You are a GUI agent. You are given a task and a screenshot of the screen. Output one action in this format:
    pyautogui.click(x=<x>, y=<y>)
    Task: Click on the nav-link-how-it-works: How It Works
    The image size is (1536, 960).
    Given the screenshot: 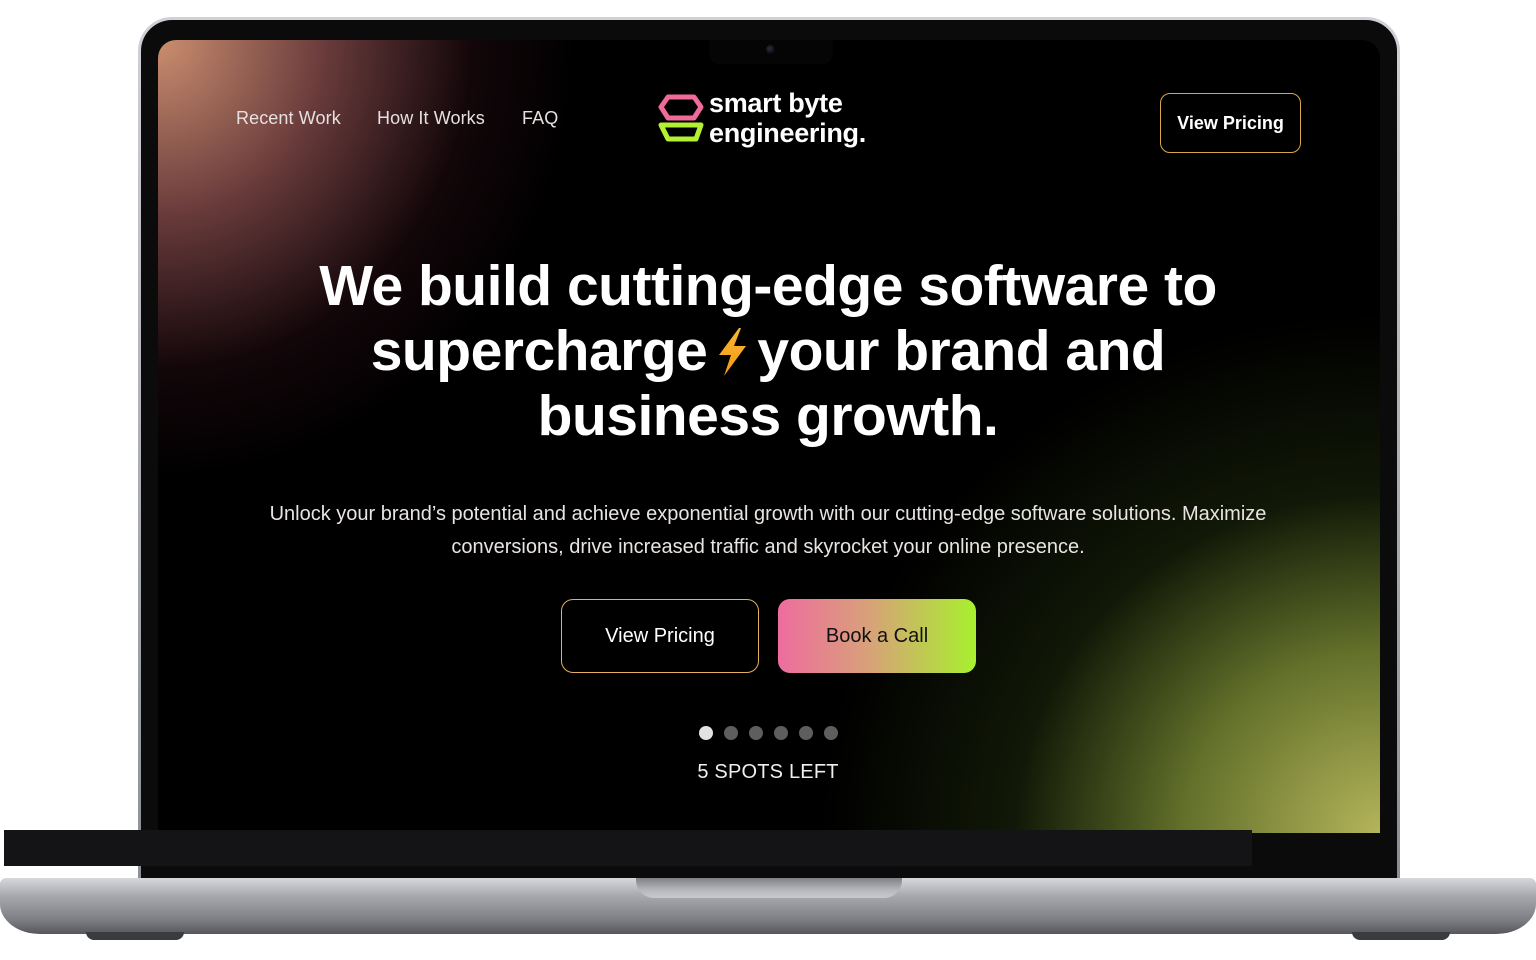 What is the action you would take?
    pyautogui.click(x=431, y=118)
    